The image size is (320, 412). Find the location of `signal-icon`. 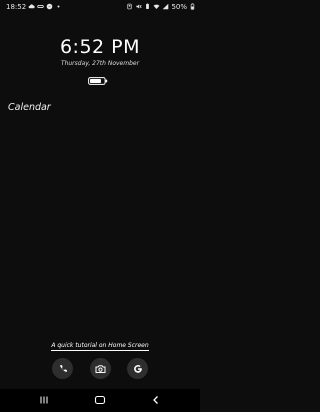

signal-icon is located at coordinates (165, 6).